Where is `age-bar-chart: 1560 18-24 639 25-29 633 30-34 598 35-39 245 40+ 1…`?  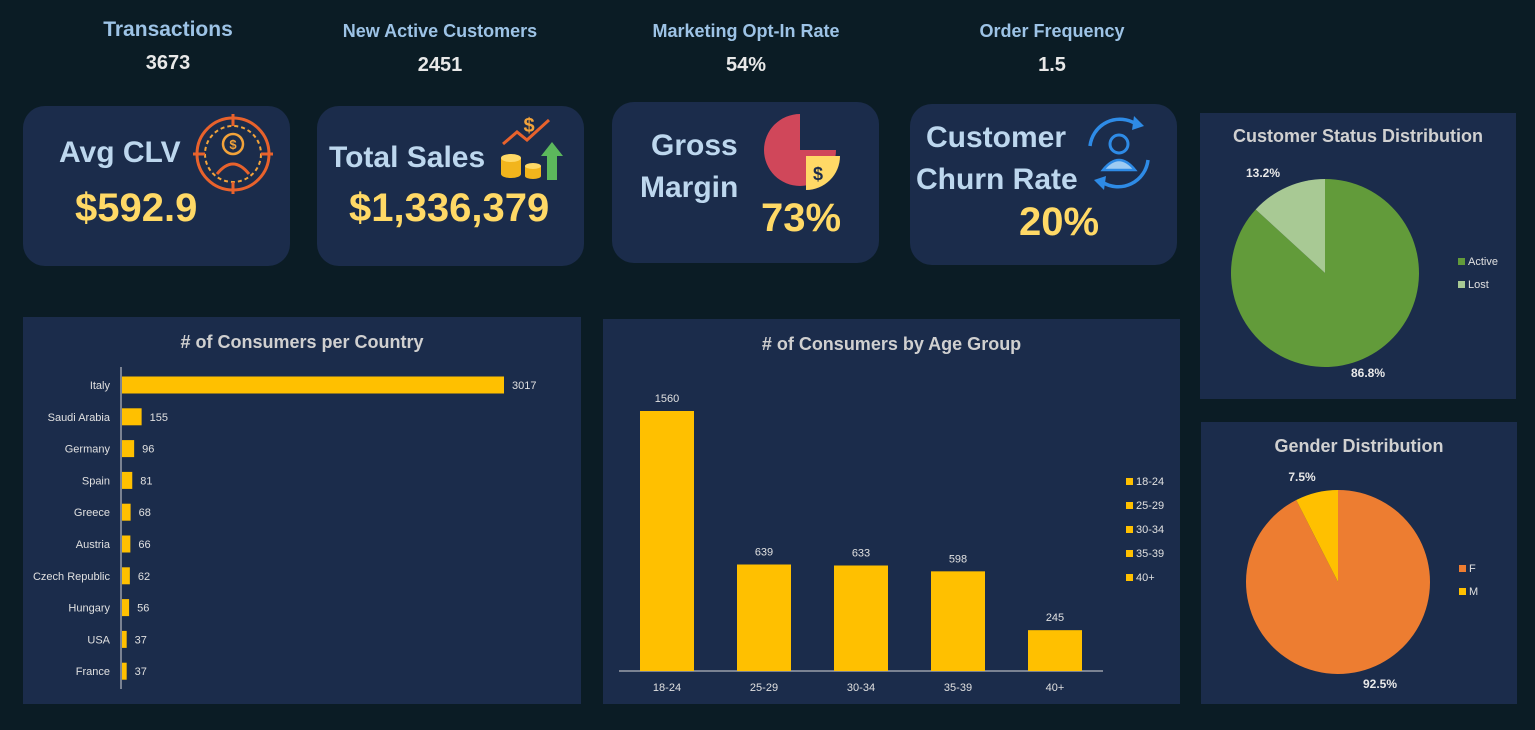 age-bar-chart: 1560 18-24 639 25-29 633 30-34 598 35-39 245 40+ 1… is located at coordinates (891, 543).